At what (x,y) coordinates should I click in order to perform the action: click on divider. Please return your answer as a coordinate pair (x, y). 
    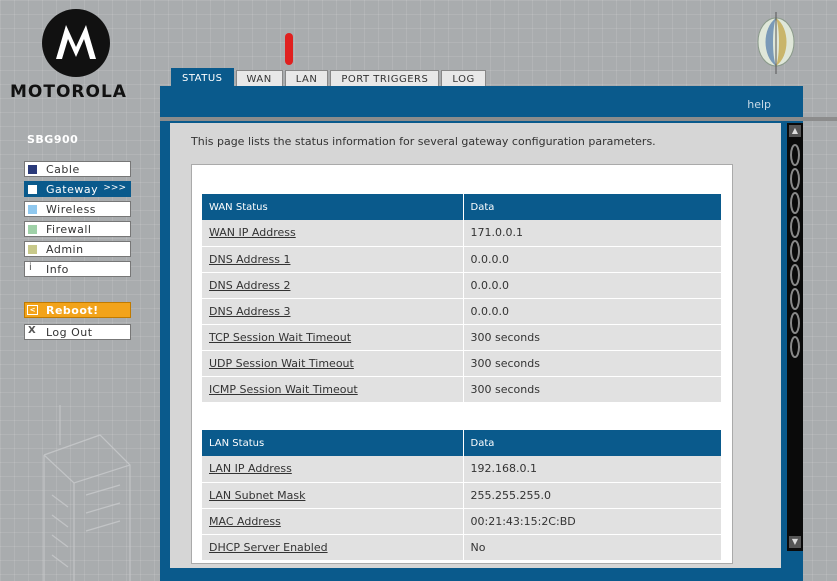
    Looking at the image, I should click on (498, 119).